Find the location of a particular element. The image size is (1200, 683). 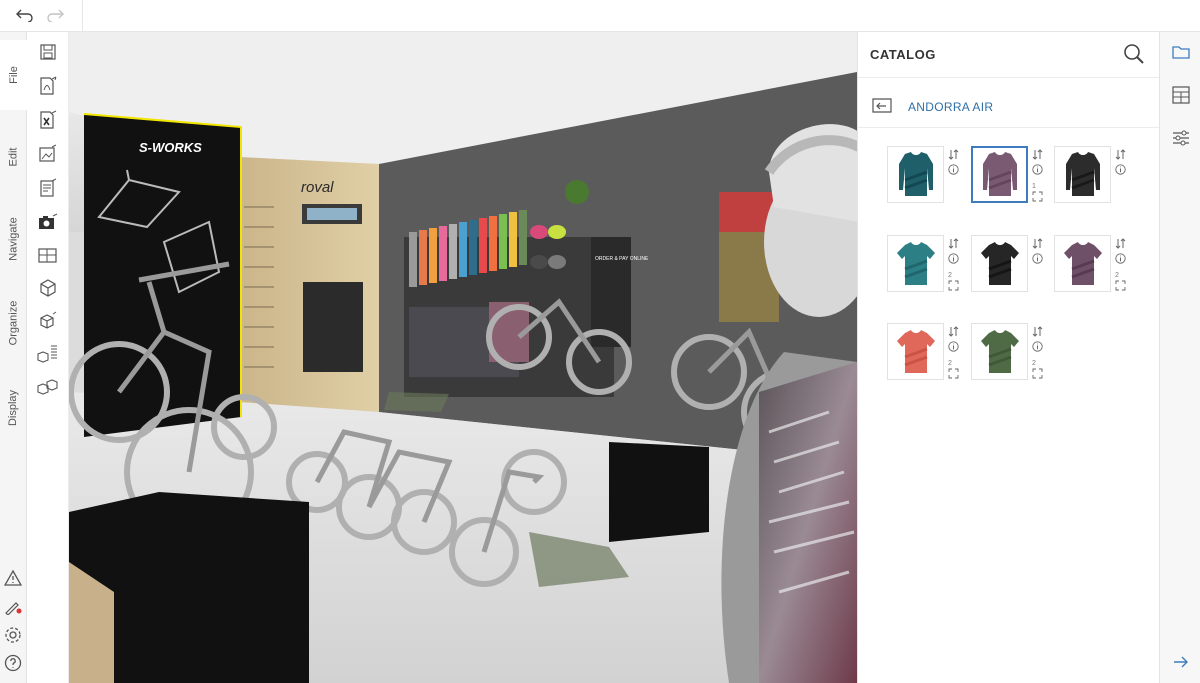

tab-navigate: Navigate is located at coordinates (13, 239).